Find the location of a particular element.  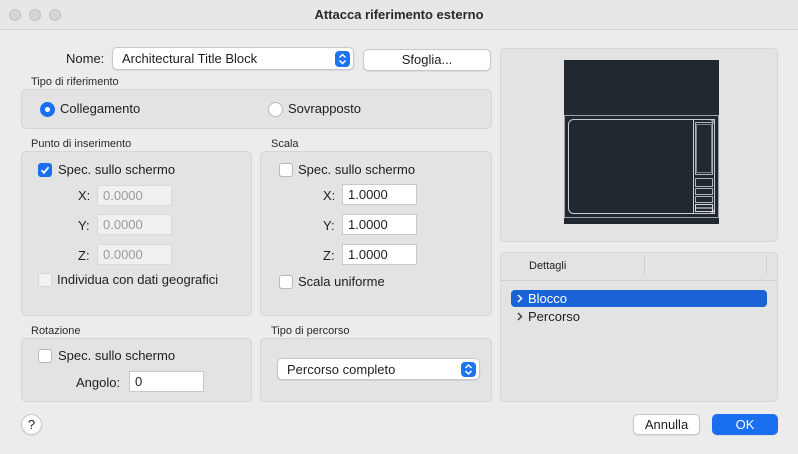

checkmark-icon is located at coordinates (45, 170).